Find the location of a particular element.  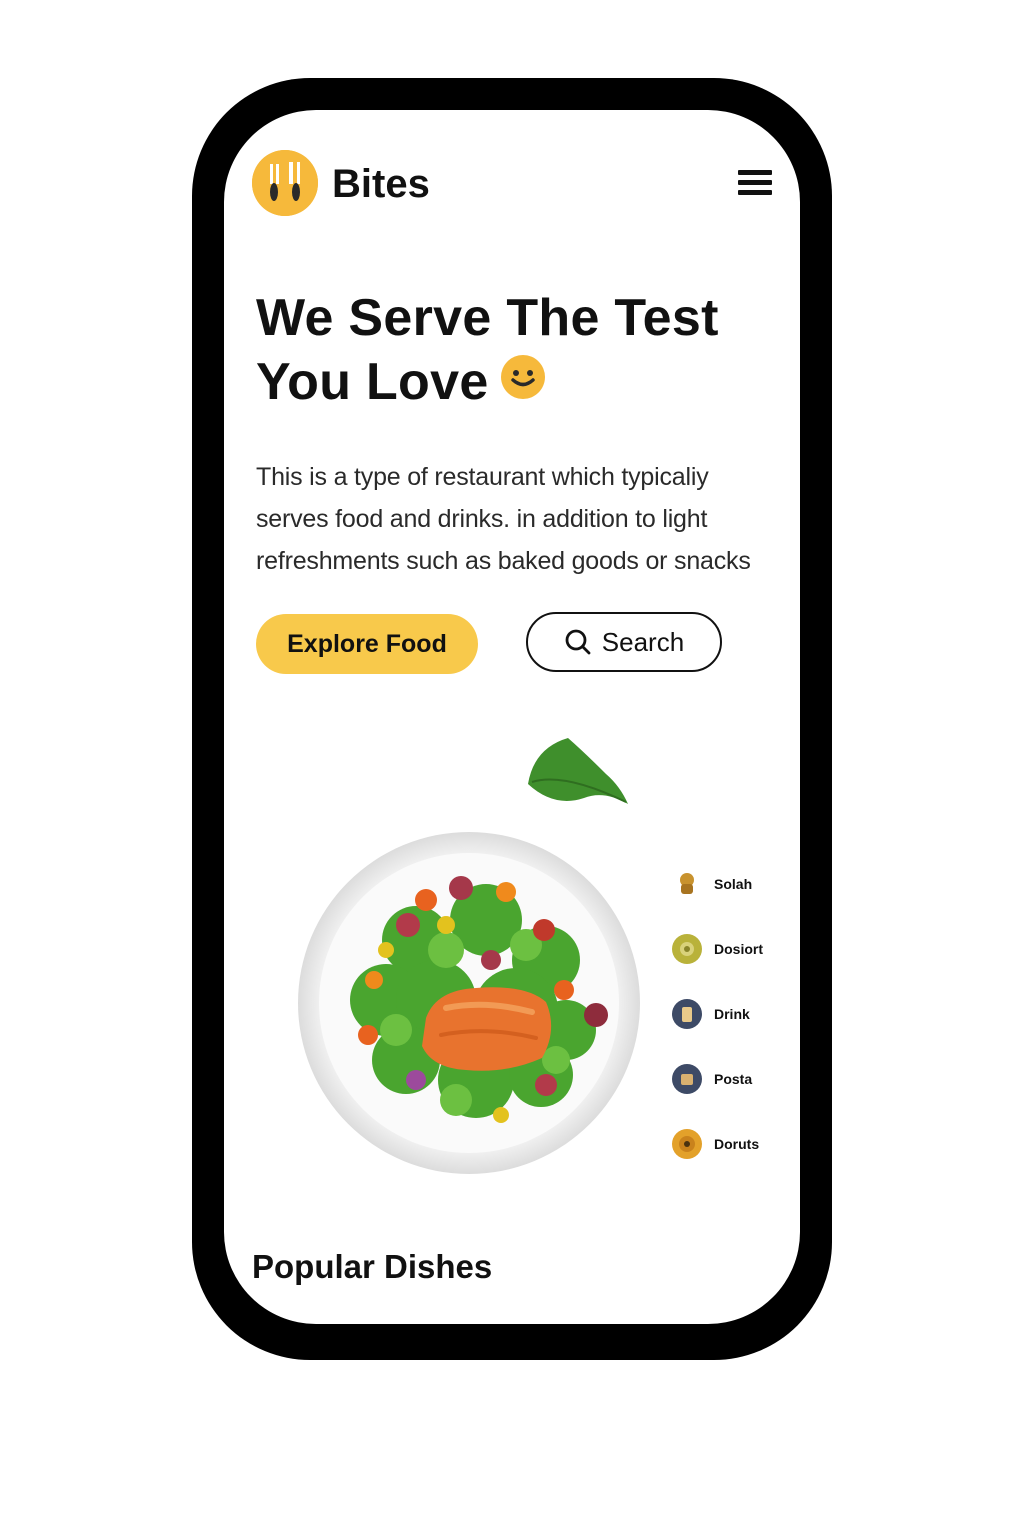

category-label: Posta is located at coordinates (733, 1079).